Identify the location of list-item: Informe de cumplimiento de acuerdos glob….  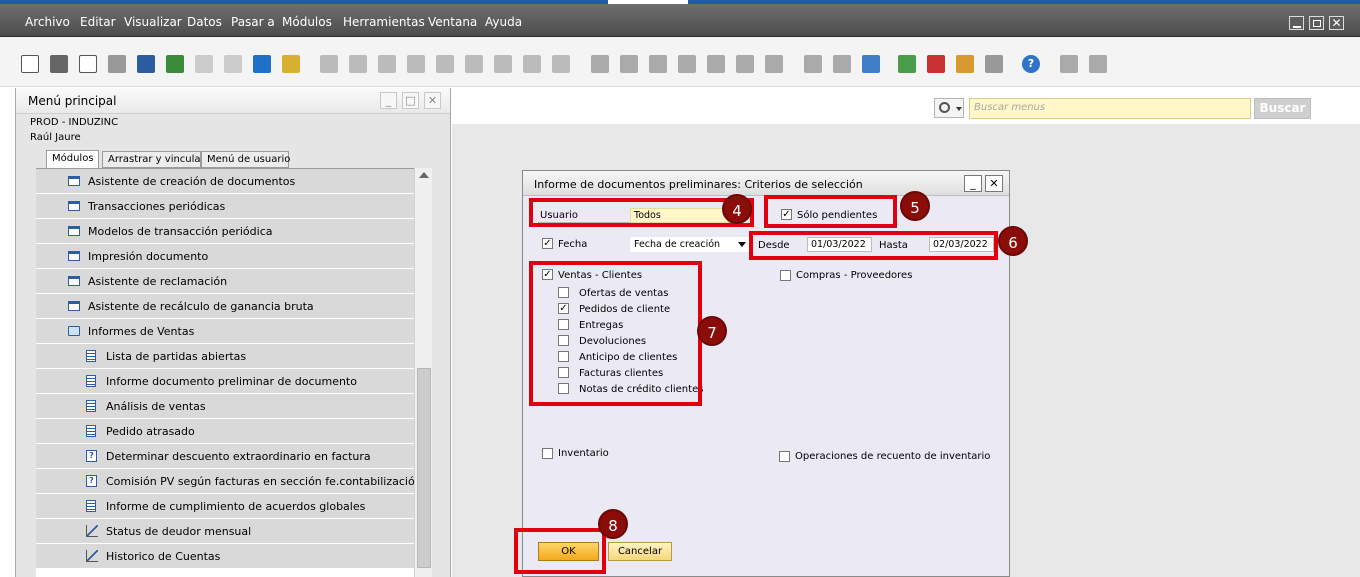
(225, 506).